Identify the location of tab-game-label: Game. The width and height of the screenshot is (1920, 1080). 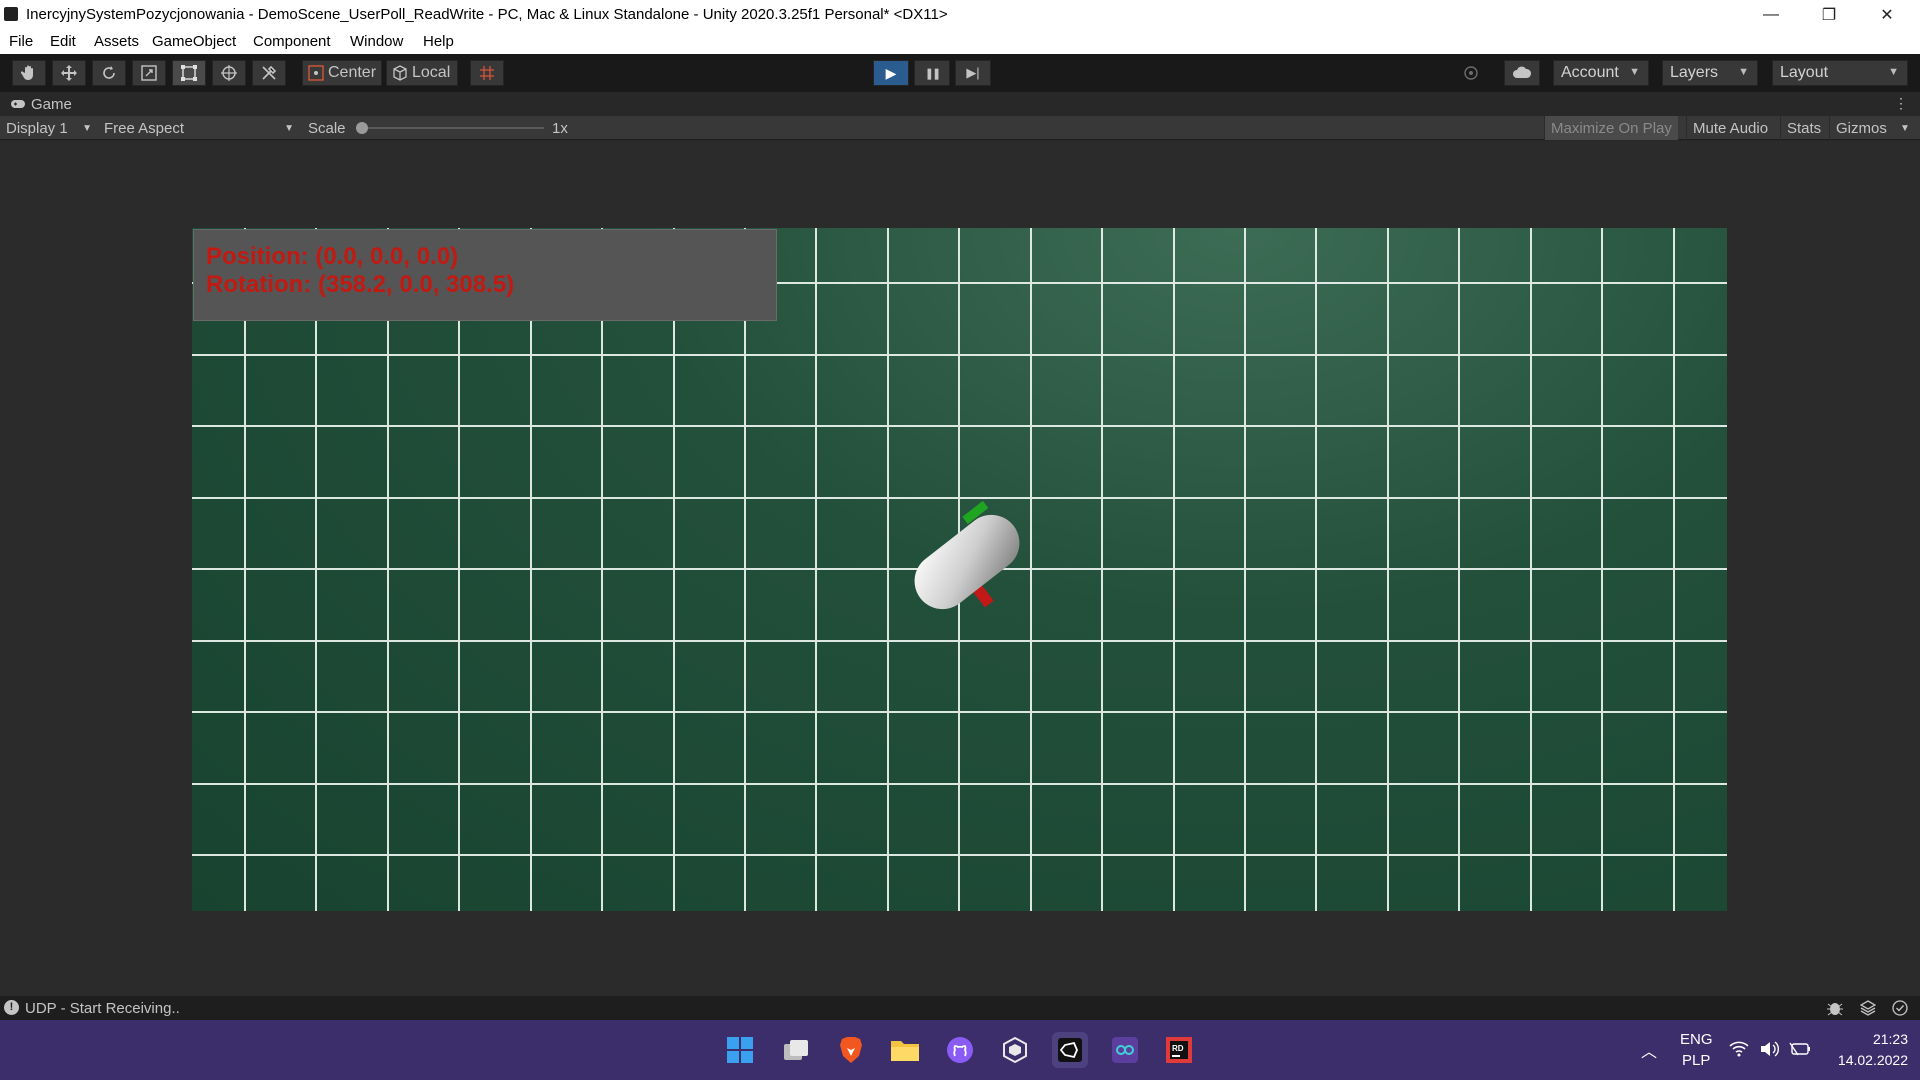
(51, 104).